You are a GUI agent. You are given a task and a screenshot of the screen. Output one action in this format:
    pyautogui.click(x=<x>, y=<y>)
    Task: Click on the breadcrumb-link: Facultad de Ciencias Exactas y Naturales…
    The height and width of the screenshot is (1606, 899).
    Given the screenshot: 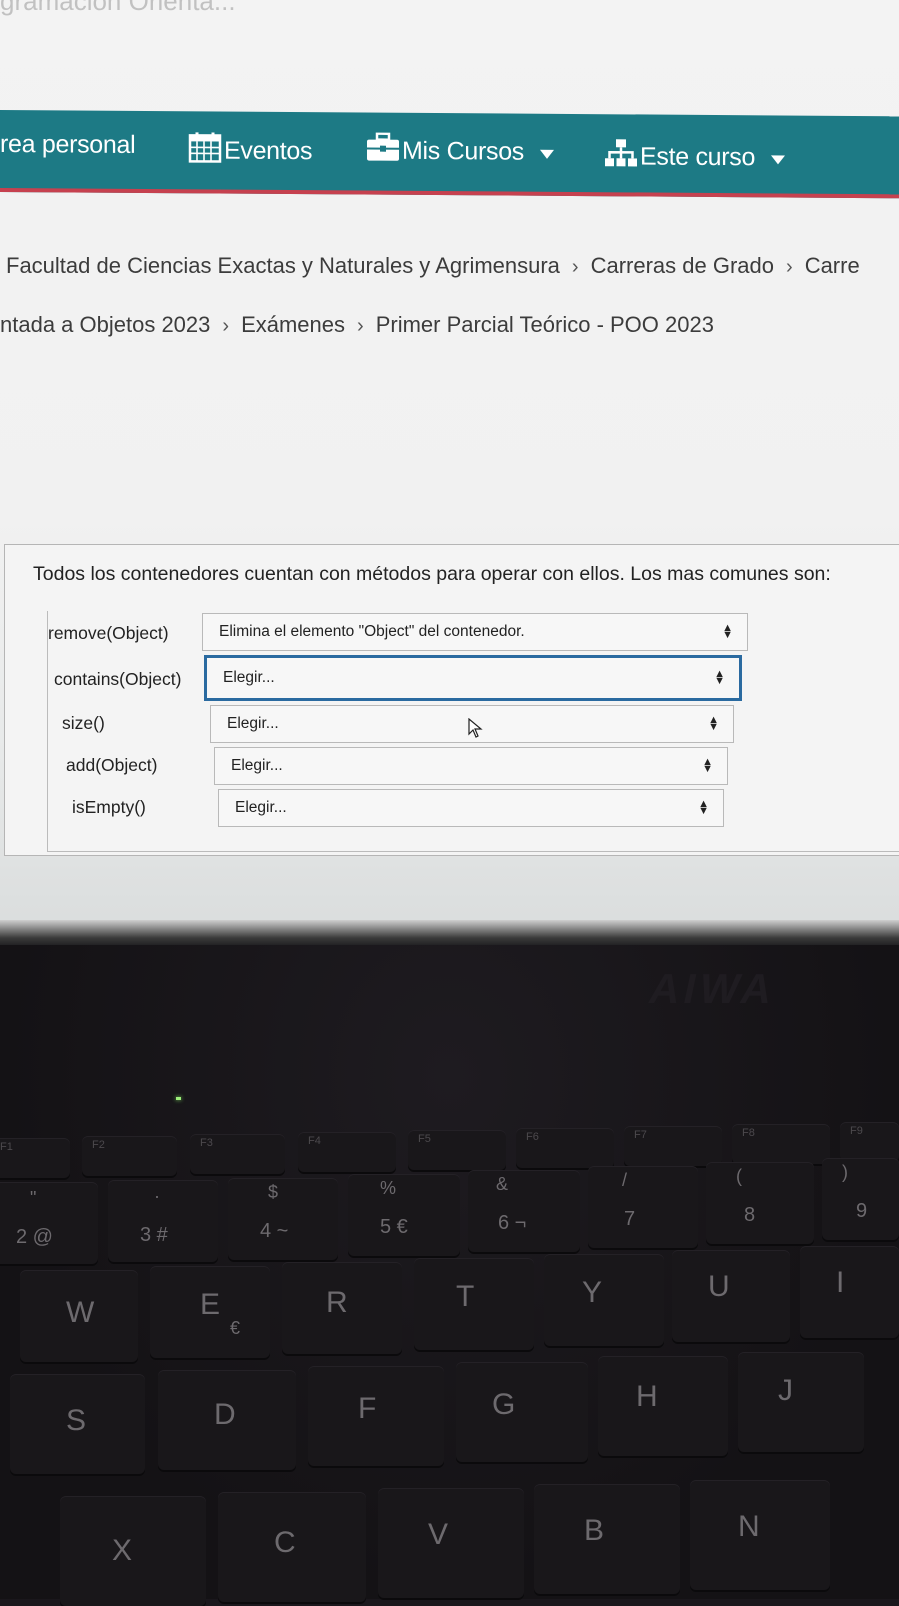 What is the action you would take?
    pyautogui.click(x=283, y=265)
    